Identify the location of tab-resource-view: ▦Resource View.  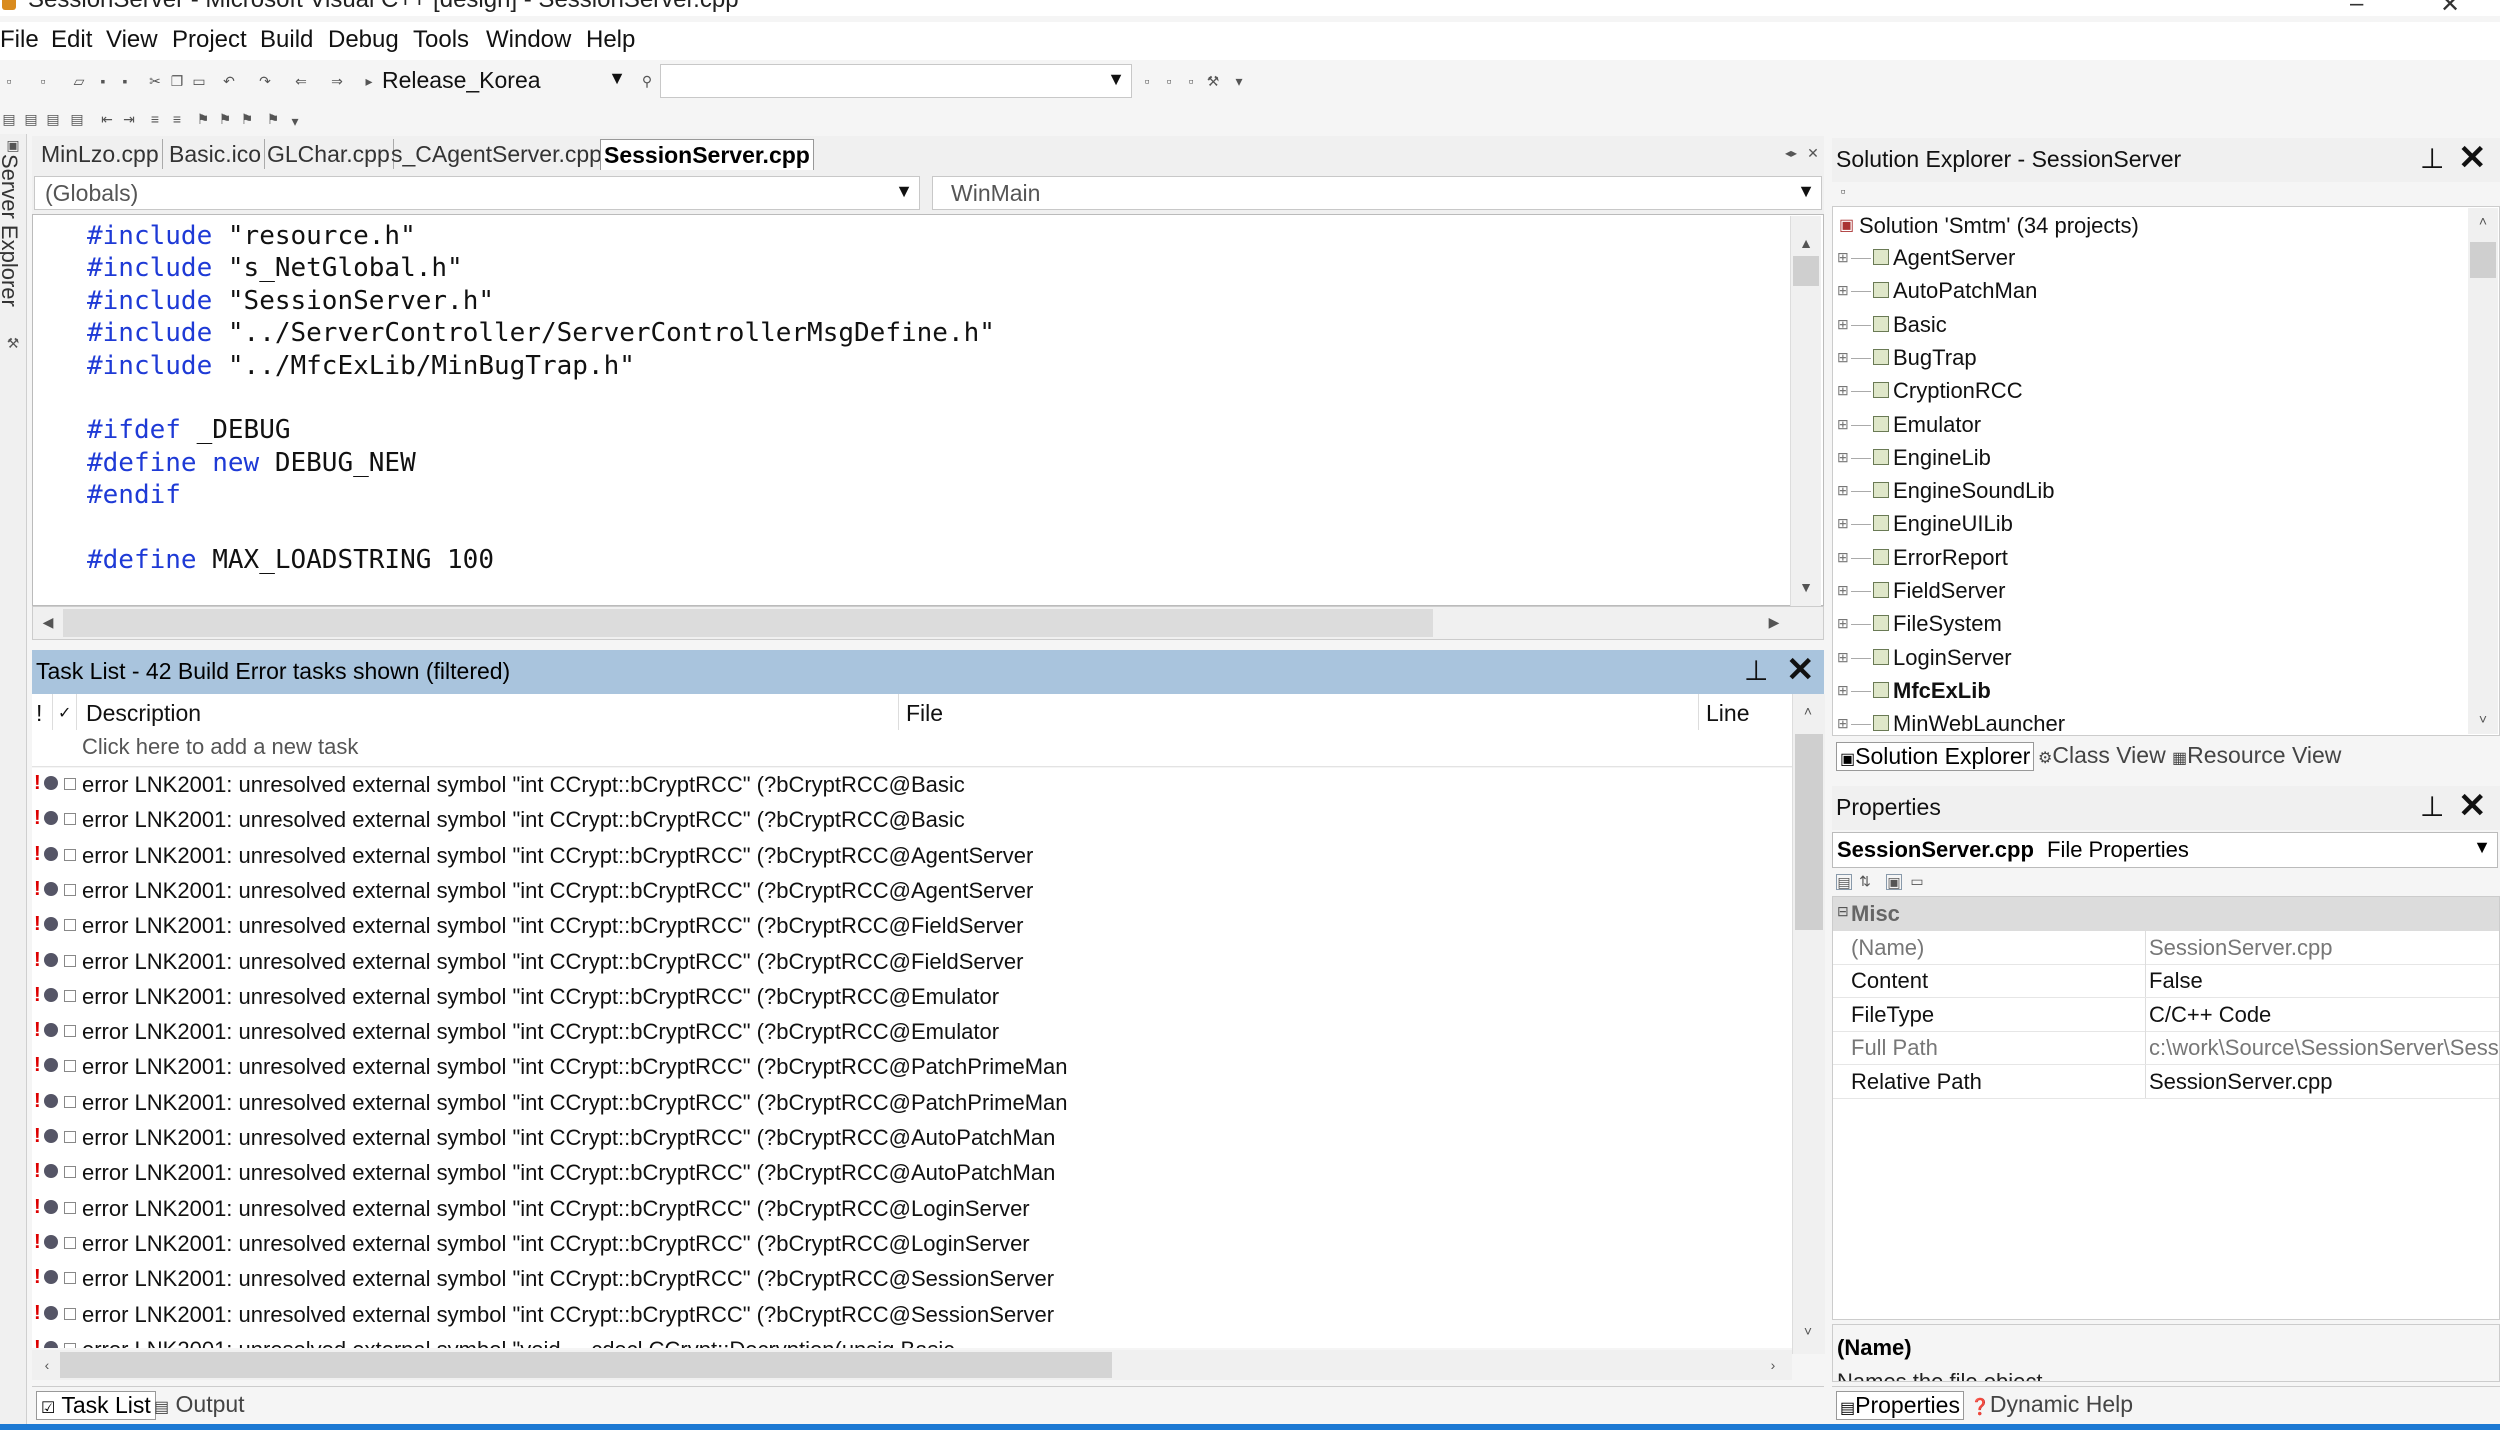
(2256, 755).